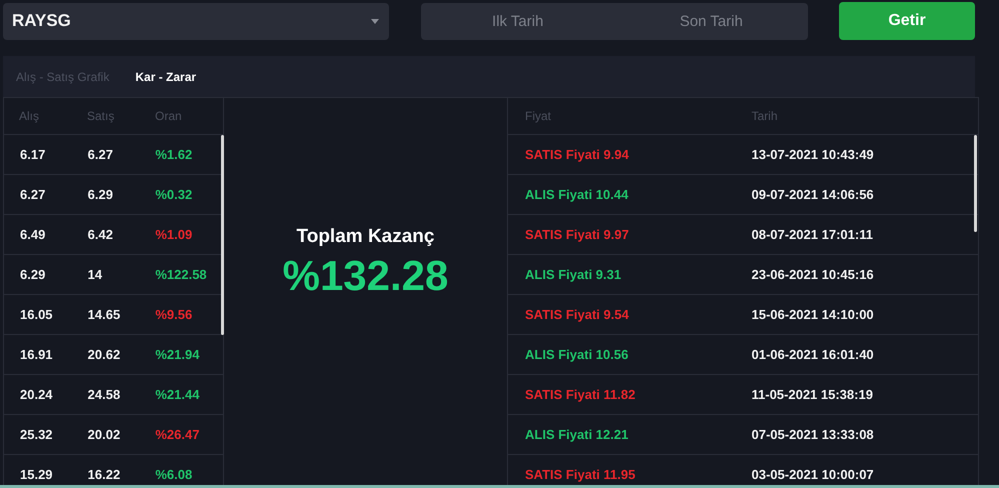 The height and width of the screenshot is (488, 999). I want to click on date-range-field: Ilk Tarih Son Tarih, so click(614, 21).